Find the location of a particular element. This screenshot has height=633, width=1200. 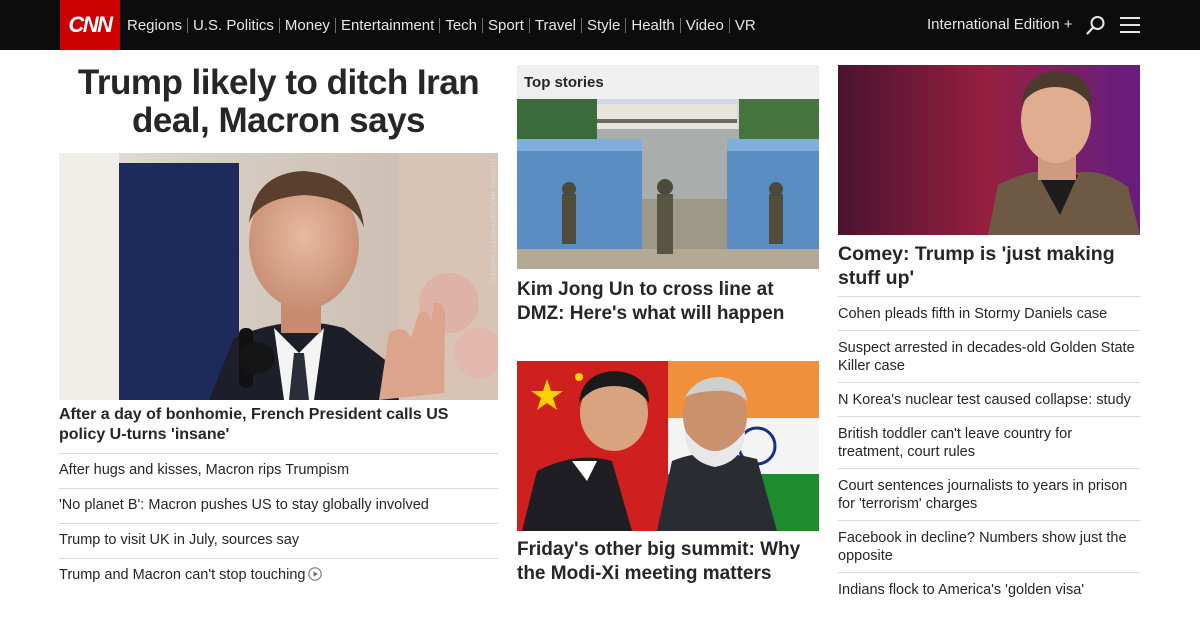

dmz-photo is located at coordinates (668, 184).